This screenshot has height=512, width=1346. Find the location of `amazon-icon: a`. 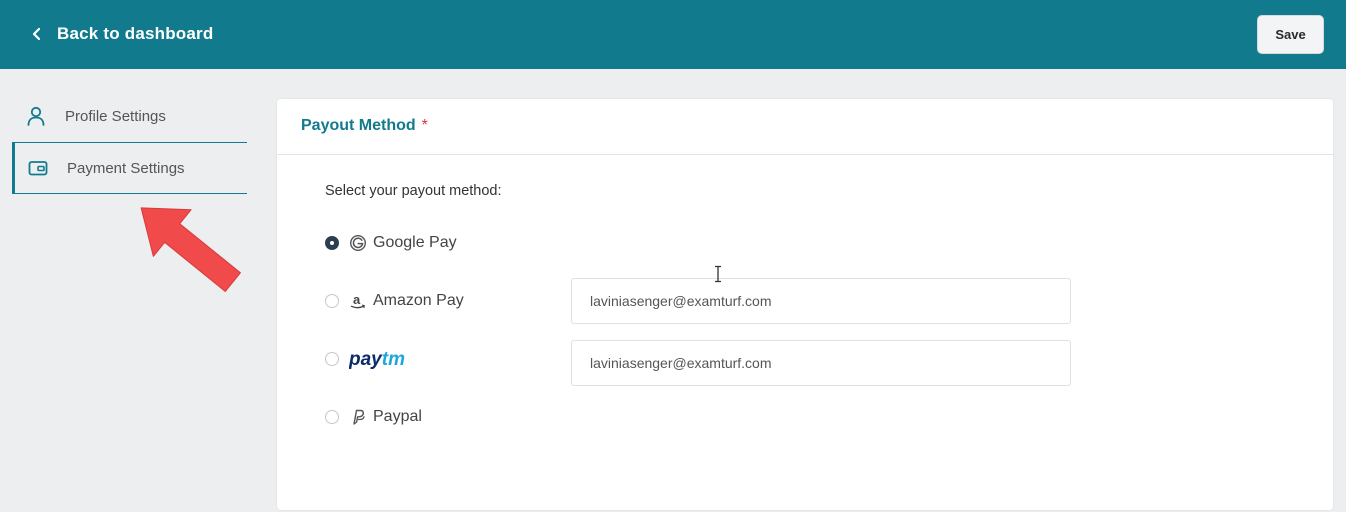

amazon-icon: a is located at coordinates (357, 300).